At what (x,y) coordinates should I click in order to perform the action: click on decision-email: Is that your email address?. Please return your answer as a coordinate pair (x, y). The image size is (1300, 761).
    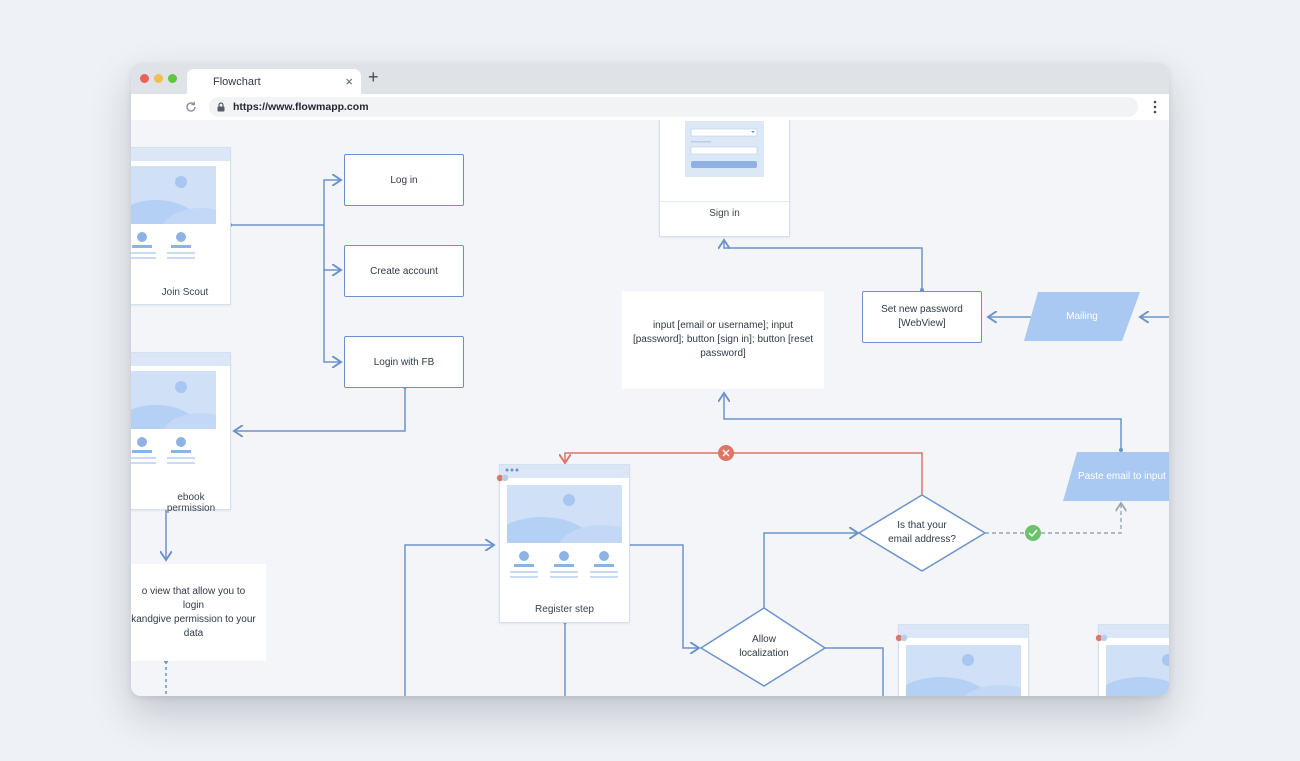
    Looking at the image, I should click on (922, 533).